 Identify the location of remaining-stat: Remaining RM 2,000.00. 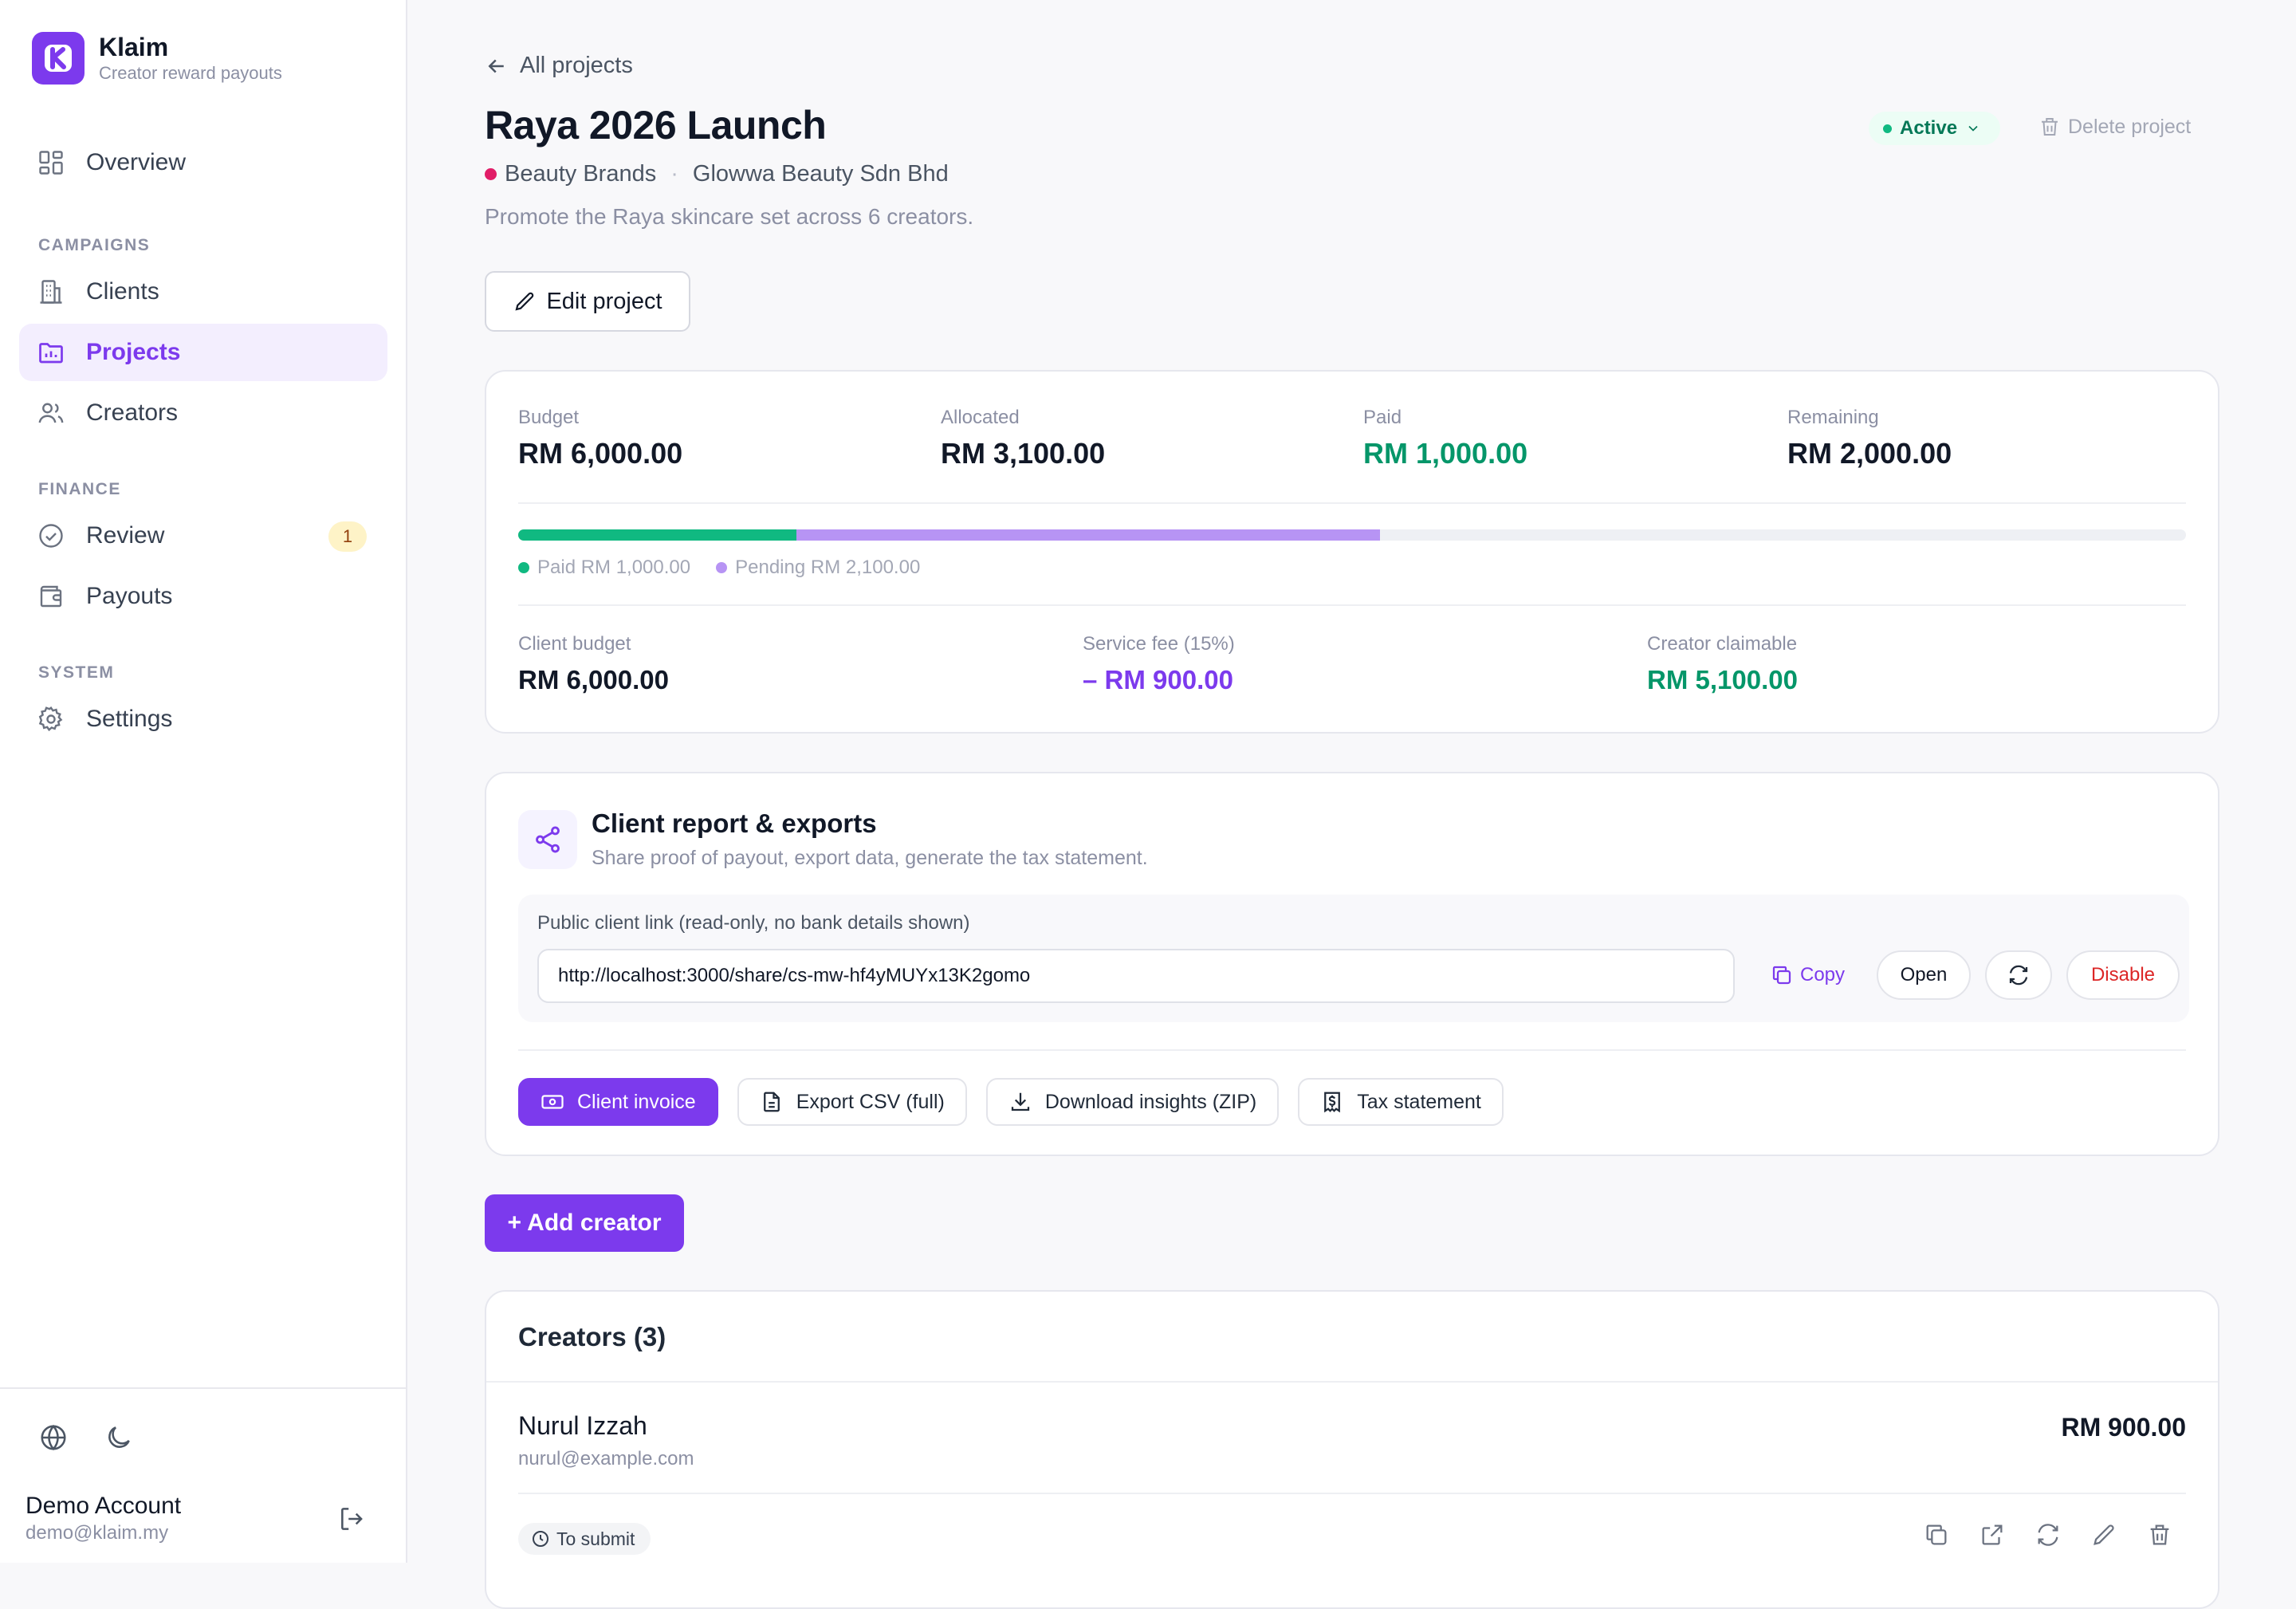
(1869, 440).